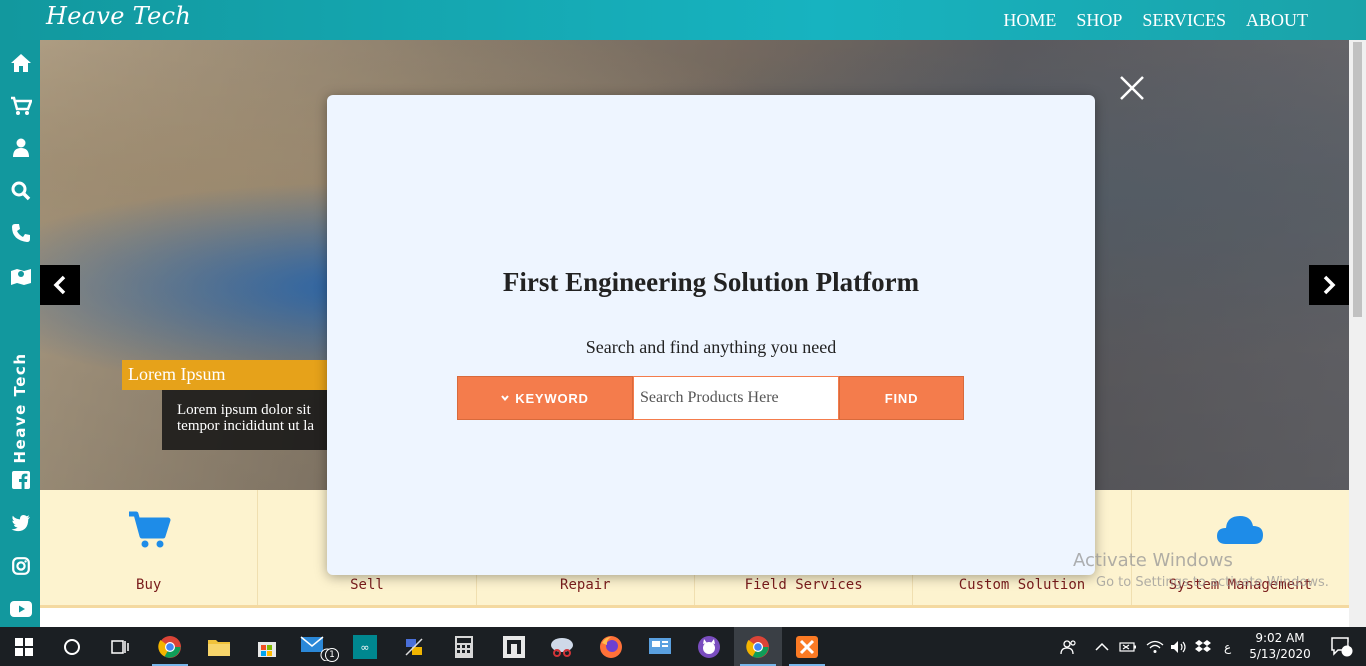 Image resolution: width=1366 pixels, height=666 pixels. Describe the element at coordinates (21, 276) in the screenshot. I see `map-icon` at that location.